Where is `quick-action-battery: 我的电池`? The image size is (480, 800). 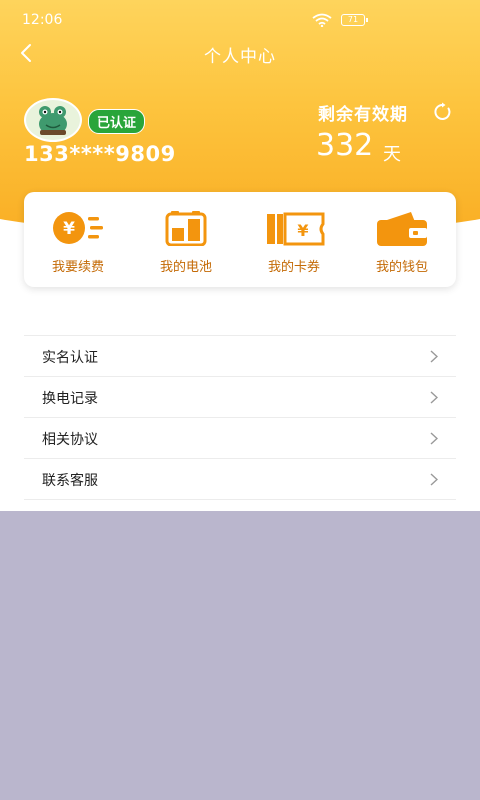 quick-action-battery: 我的电池 is located at coordinates (186, 239).